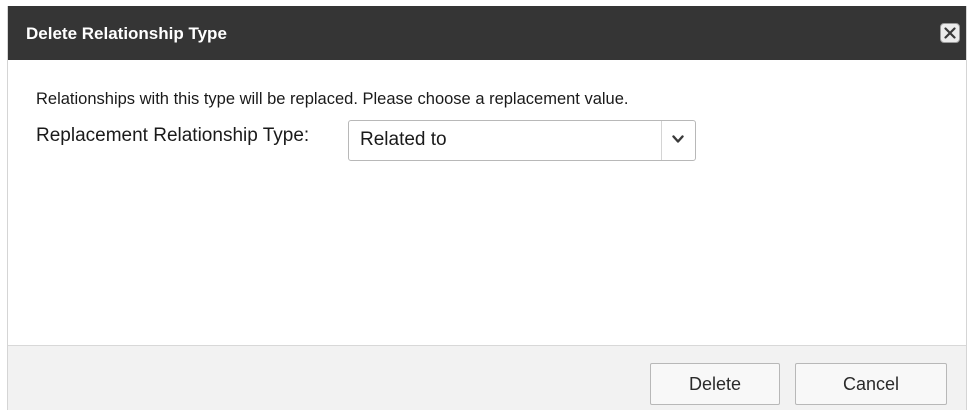  Describe the element at coordinates (522, 140) in the screenshot. I see `replacement-type-select: Related to` at that location.